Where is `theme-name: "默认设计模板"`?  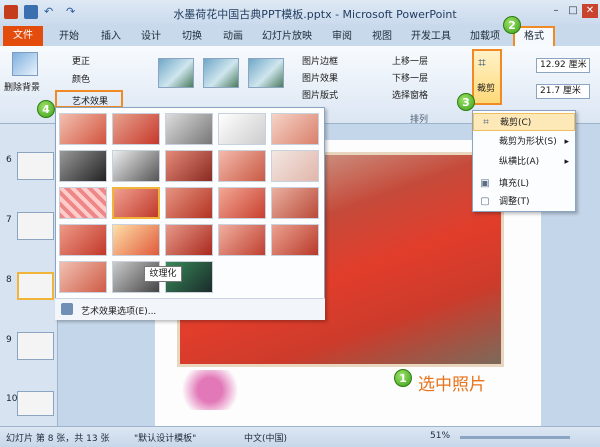
theme-name: "默认设计模板" is located at coordinates (165, 439).